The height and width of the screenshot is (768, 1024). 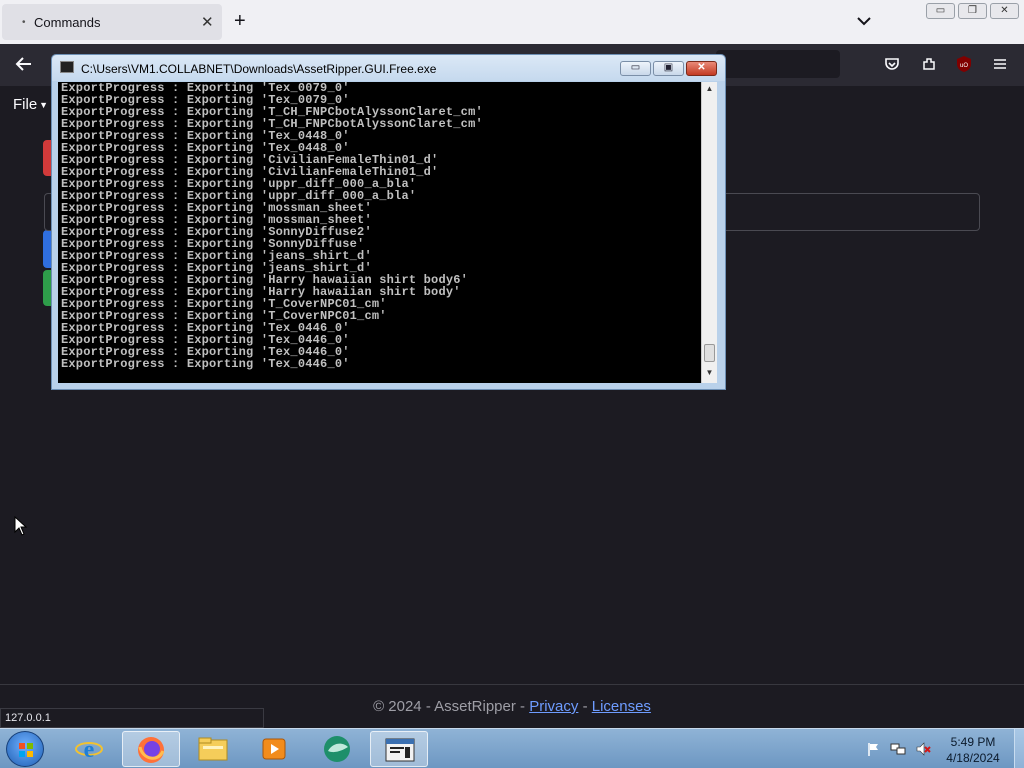 What do you see at coordinates (512, 22) in the screenshot?
I see `tab-strip: • Commands ✕ + ▭ ❐ ✕` at bounding box center [512, 22].